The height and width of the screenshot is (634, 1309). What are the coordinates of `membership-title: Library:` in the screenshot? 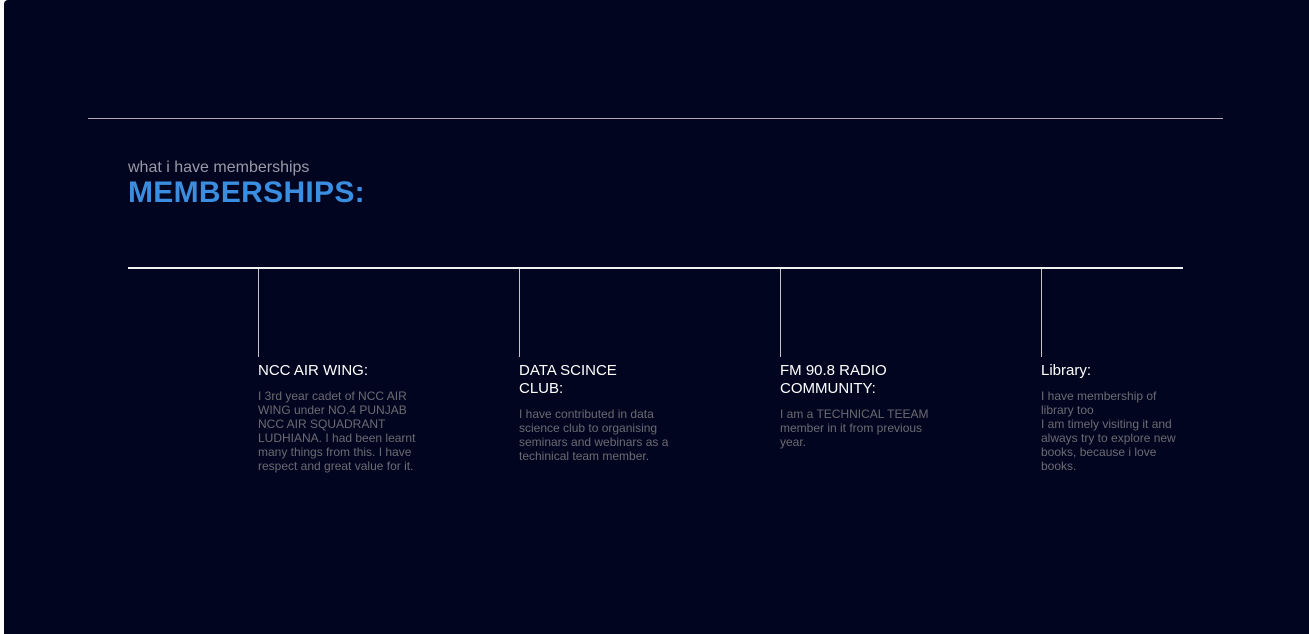 It's located at (1066, 370).